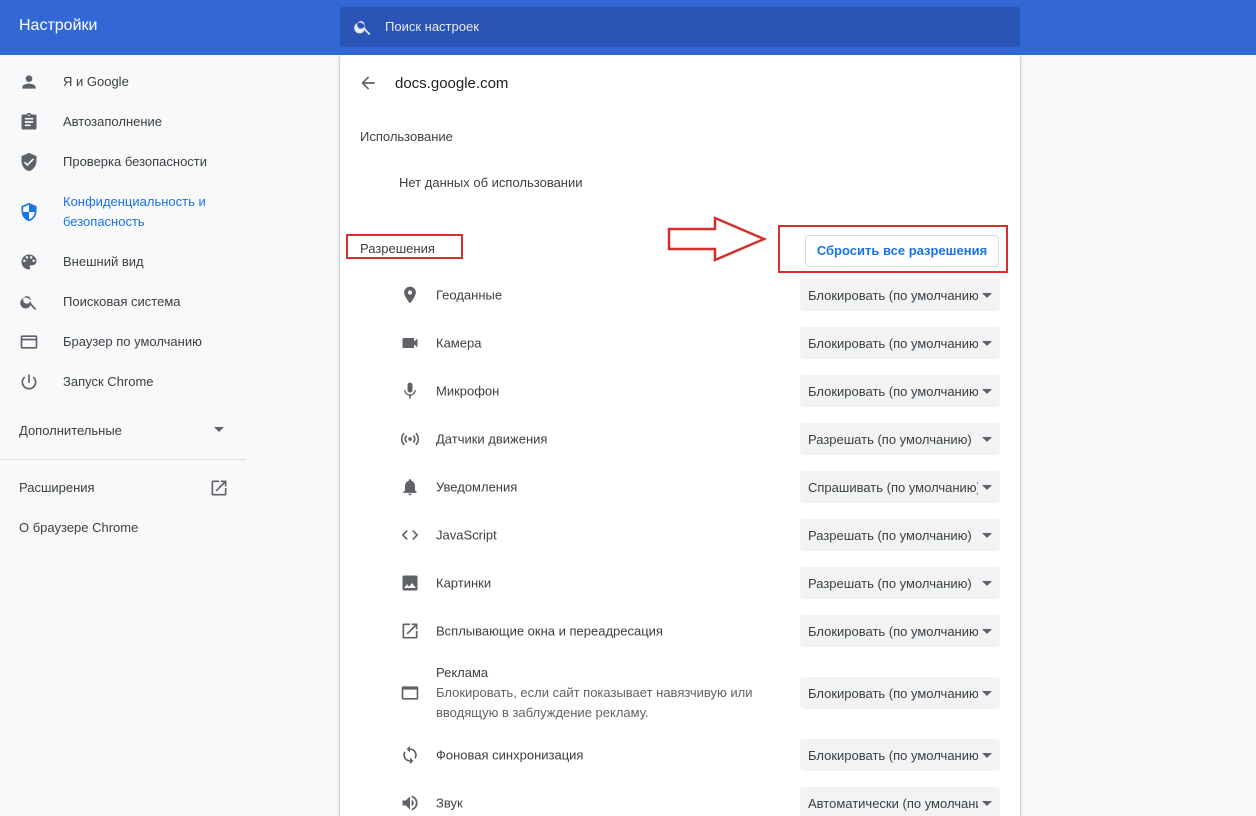 The height and width of the screenshot is (816, 1256). I want to click on person-icon, so click(29, 82).